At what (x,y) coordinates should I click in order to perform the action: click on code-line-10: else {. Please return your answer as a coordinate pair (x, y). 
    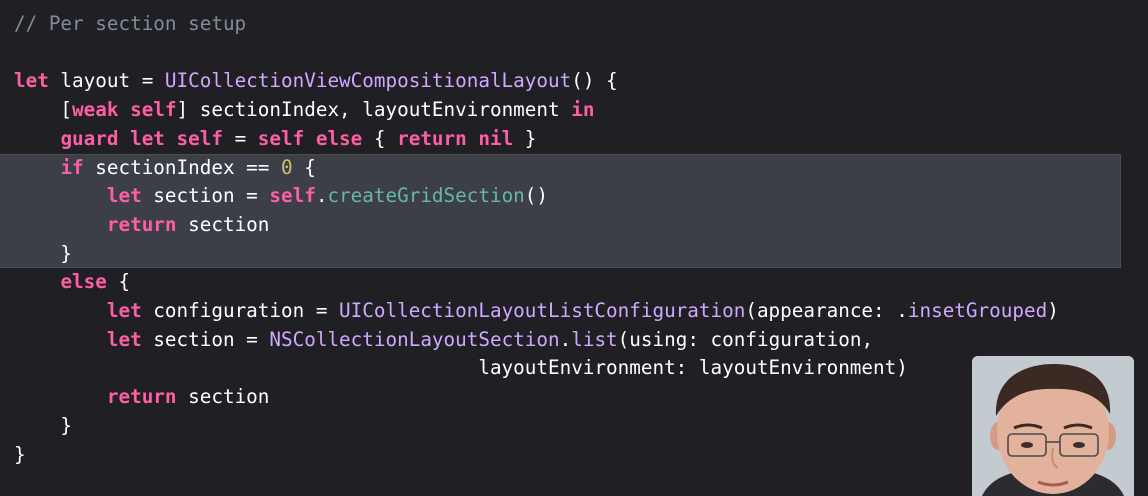
    Looking at the image, I should click on (72, 282).